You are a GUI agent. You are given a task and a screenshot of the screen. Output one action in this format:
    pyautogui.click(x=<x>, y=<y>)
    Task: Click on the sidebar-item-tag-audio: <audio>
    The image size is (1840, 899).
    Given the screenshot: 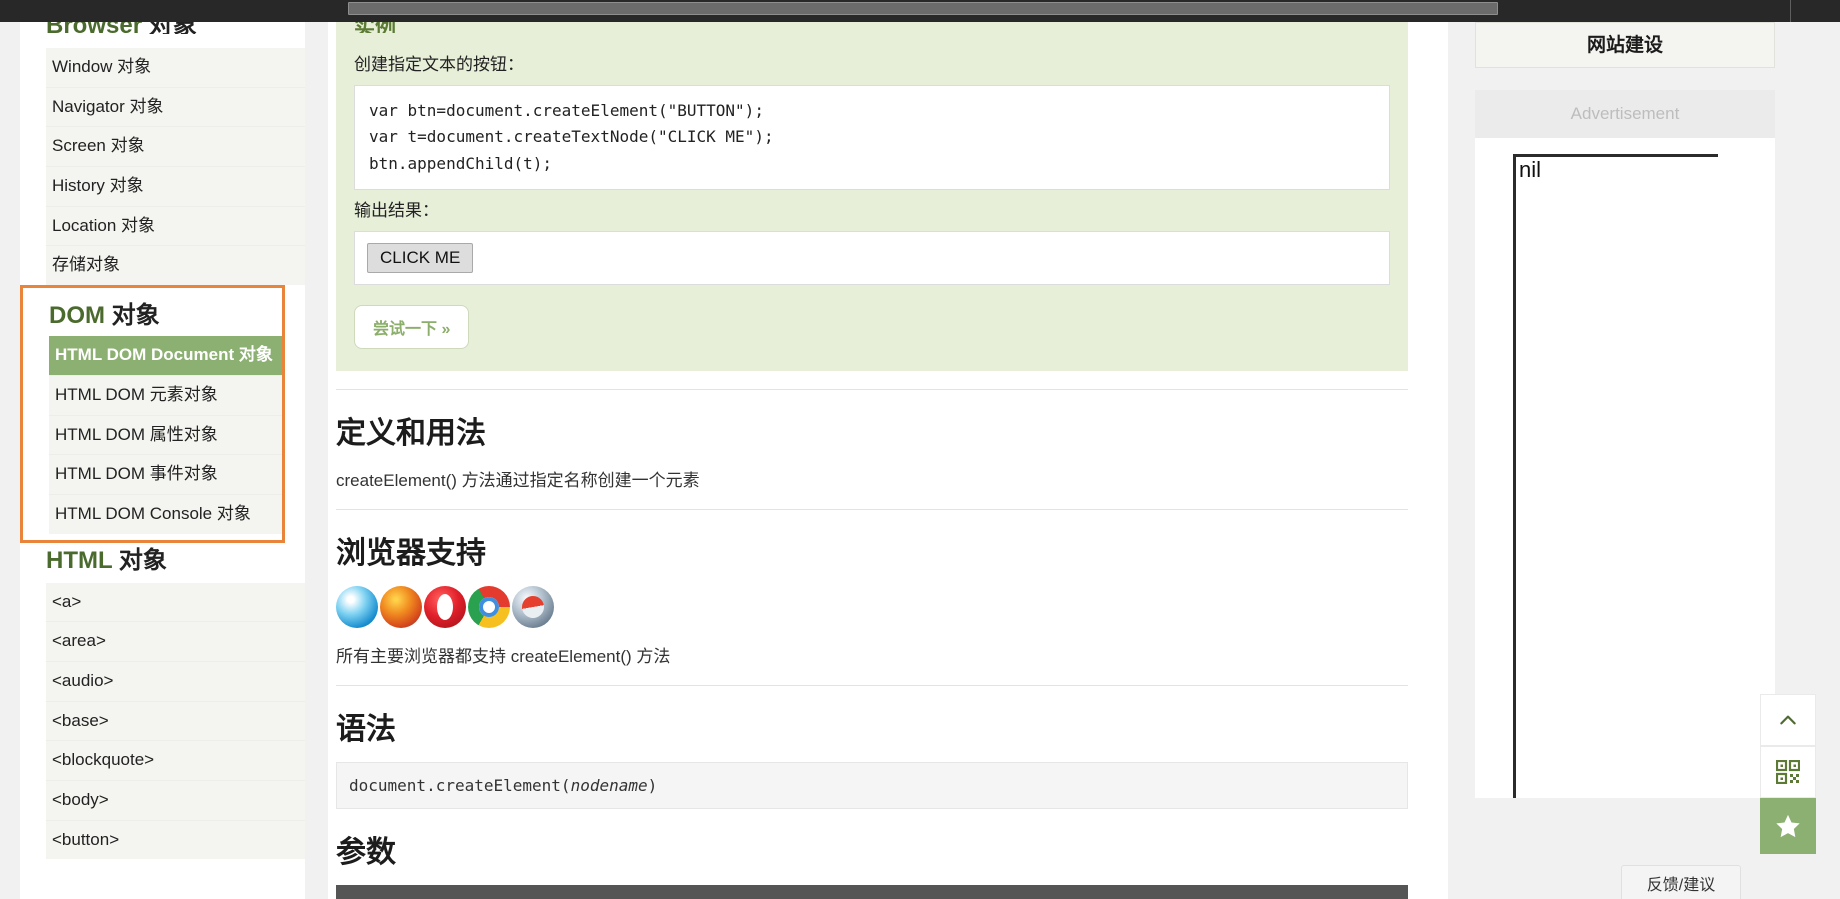 What is the action you would take?
    pyautogui.click(x=175, y=682)
    